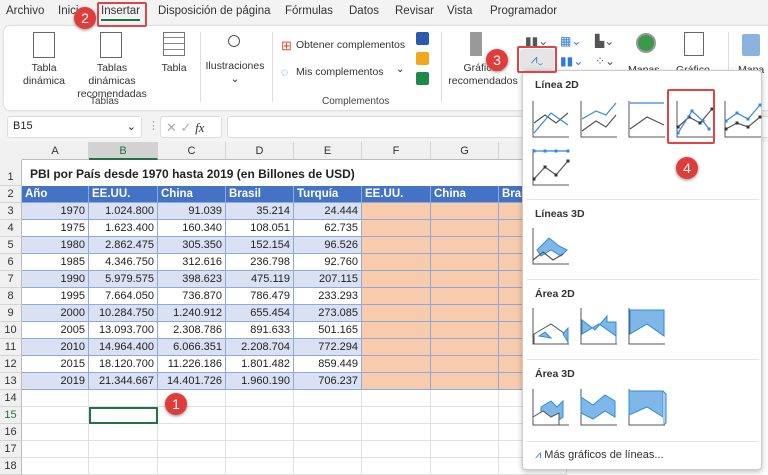 This screenshot has height=475, width=768. I want to click on row-header-13: 13, so click(11, 381).